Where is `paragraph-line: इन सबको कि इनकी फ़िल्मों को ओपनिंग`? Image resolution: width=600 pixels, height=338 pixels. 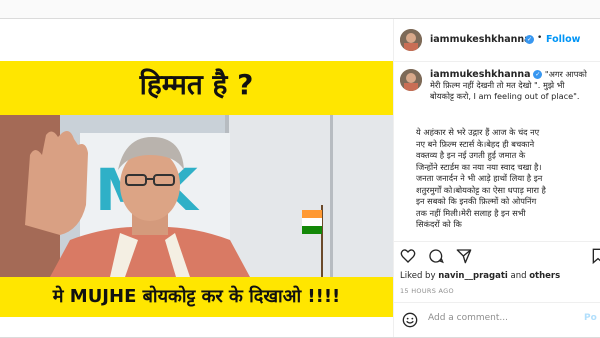
paragraph-line: इन सबको कि इनकी फ़िल्मों को ओपनिंग is located at coordinates (476, 201).